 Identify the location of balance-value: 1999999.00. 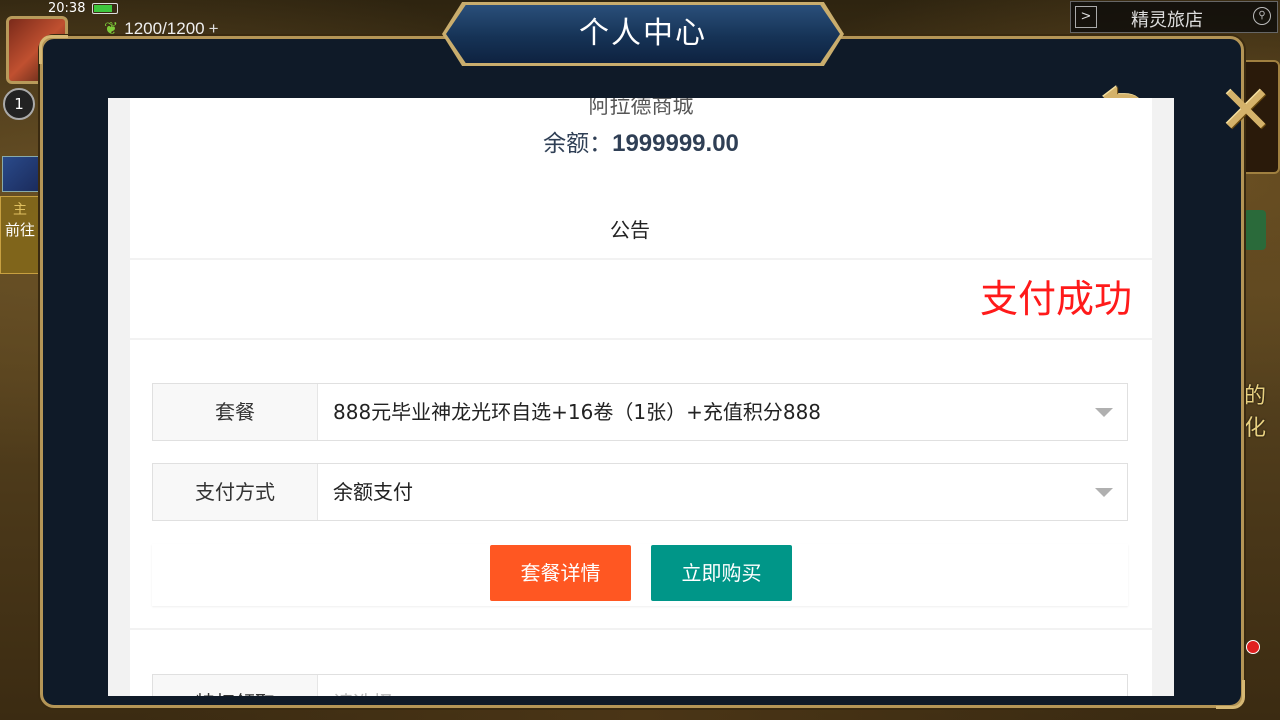
(675, 143).